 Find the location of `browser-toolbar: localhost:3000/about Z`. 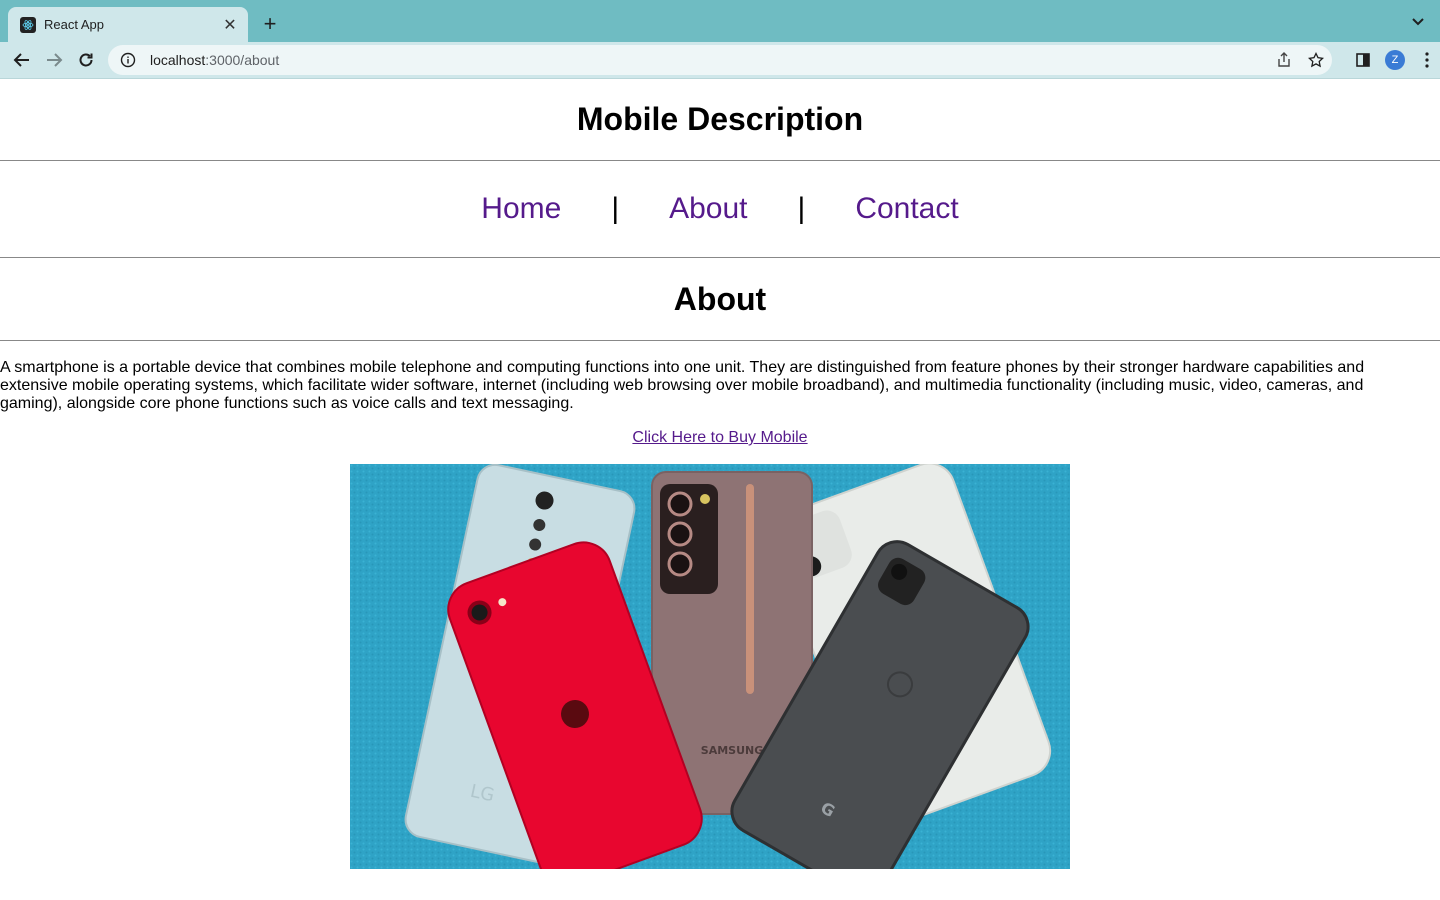

browser-toolbar: localhost:3000/about Z is located at coordinates (720, 60).